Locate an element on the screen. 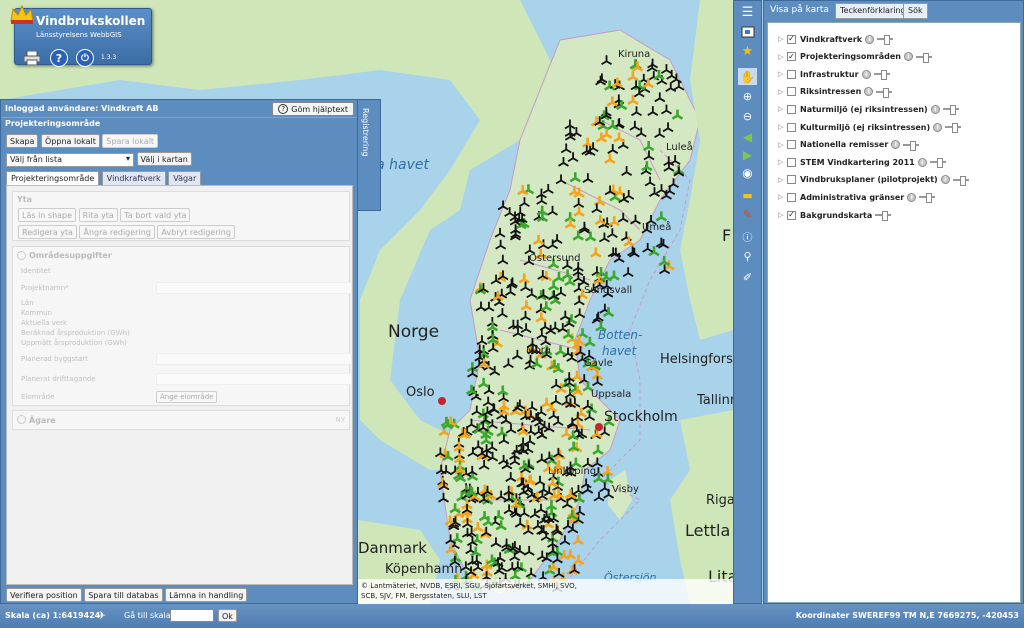  layer-row: ▷ Nationella remisser i is located at coordinates (849, 145).